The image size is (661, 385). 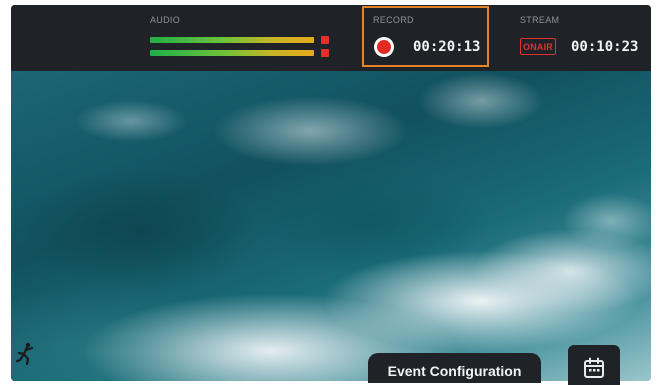 What do you see at coordinates (325, 53) in the screenshot?
I see `audio-peak-right` at bounding box center [325, 53].